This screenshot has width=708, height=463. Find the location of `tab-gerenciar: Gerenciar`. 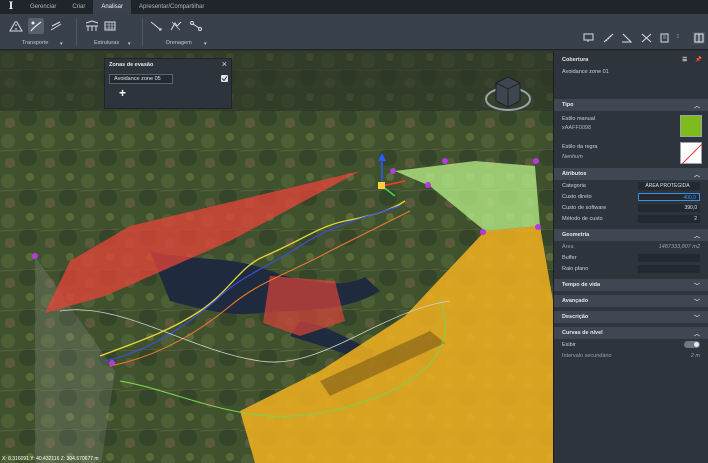

tab-gerenciar: Gerenciar is located at coordinates (43, 7).